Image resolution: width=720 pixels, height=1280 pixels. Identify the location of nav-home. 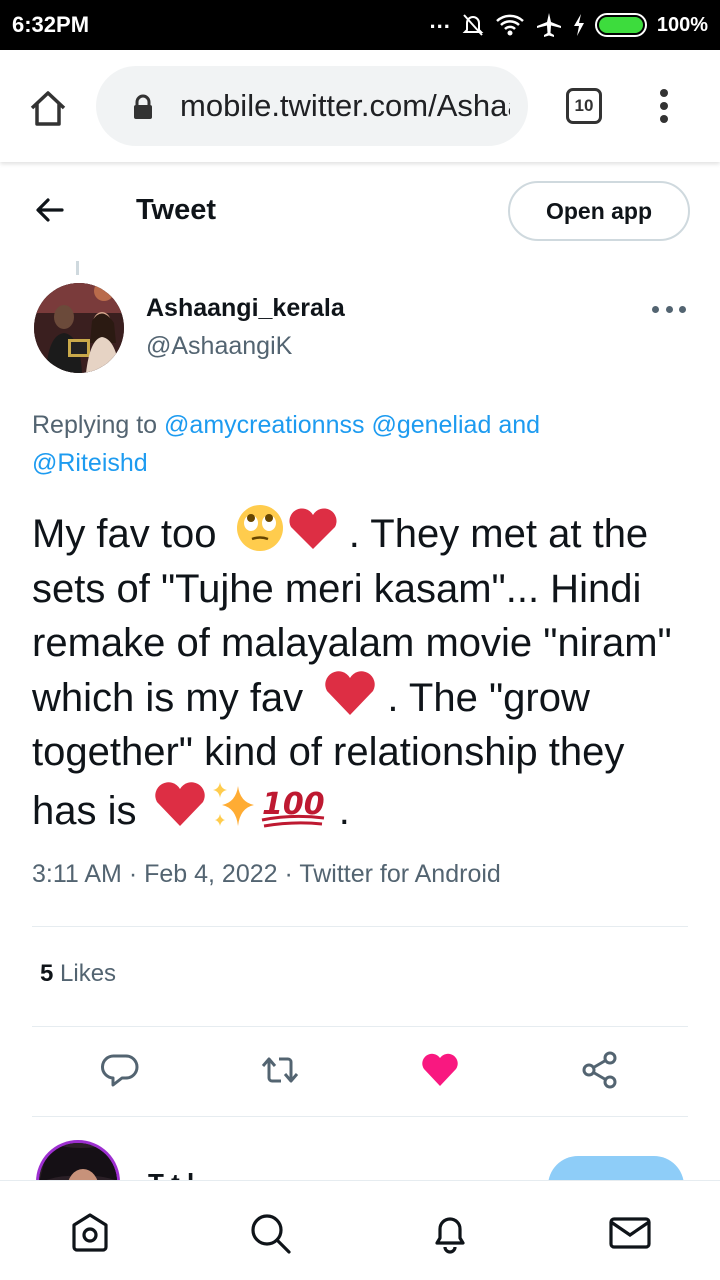
(90, 1233).